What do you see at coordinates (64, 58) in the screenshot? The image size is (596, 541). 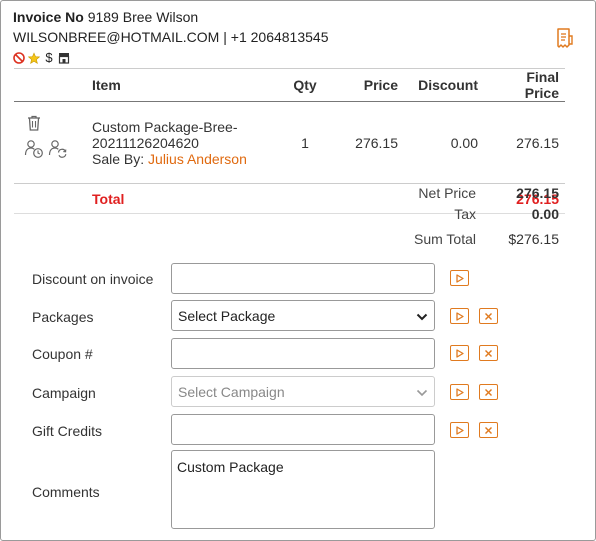 I see `store-icon` at bounding box center [64, 58].